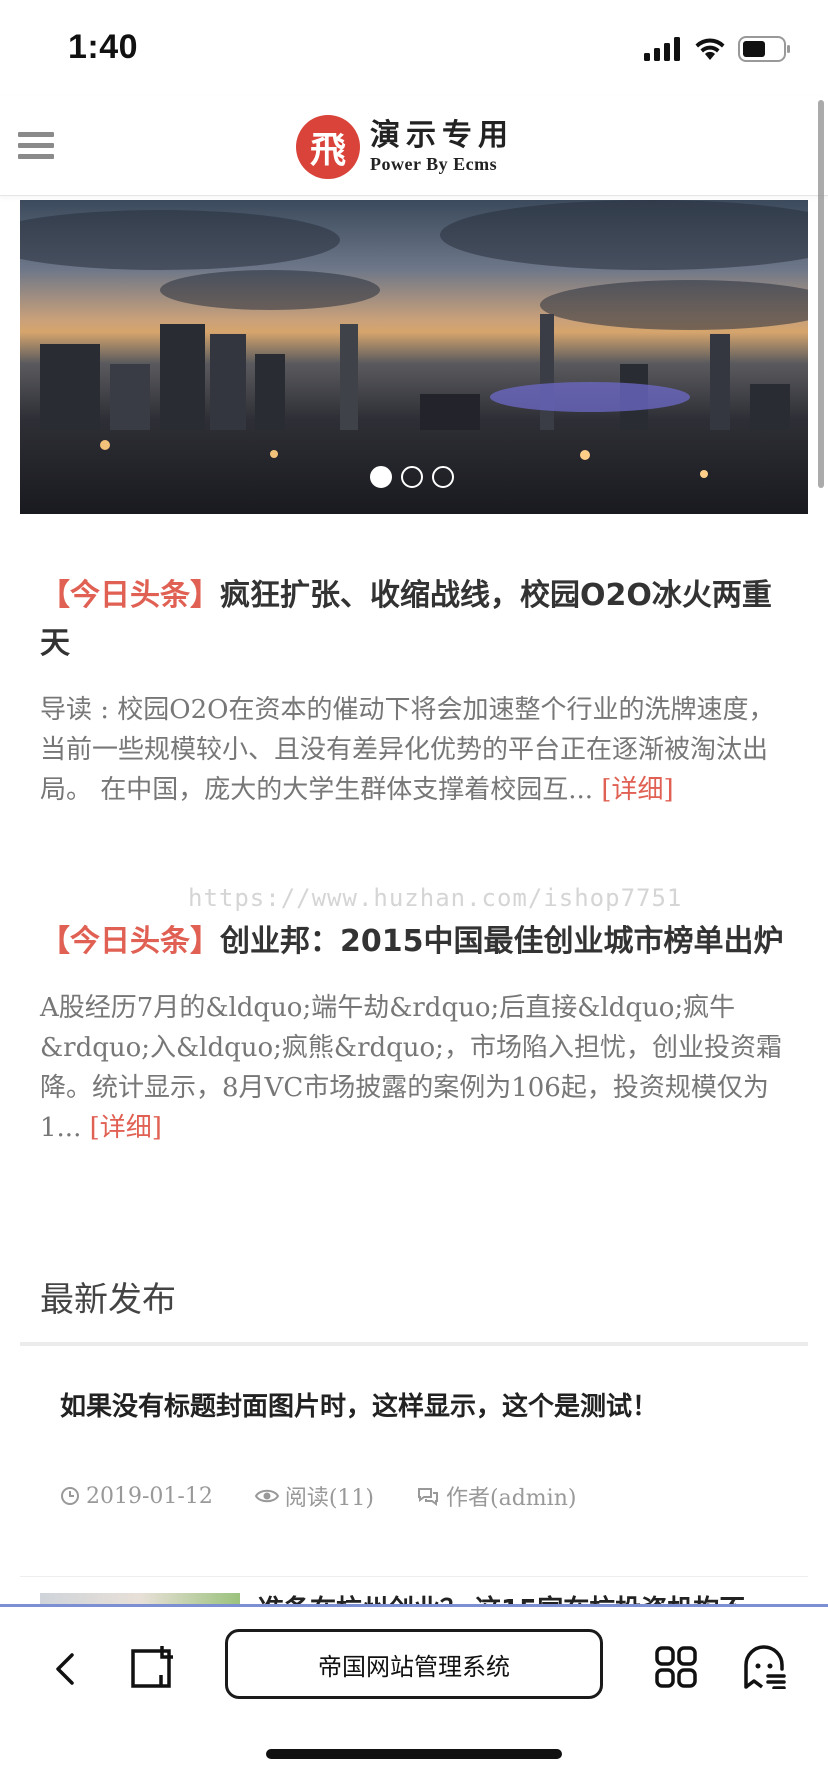 Image resolution: width=828 pixels, height=1792 pixels. Describe the element at coordinates (676, 1667) in the screenshot. I see `grid-menu-icon` at that location.